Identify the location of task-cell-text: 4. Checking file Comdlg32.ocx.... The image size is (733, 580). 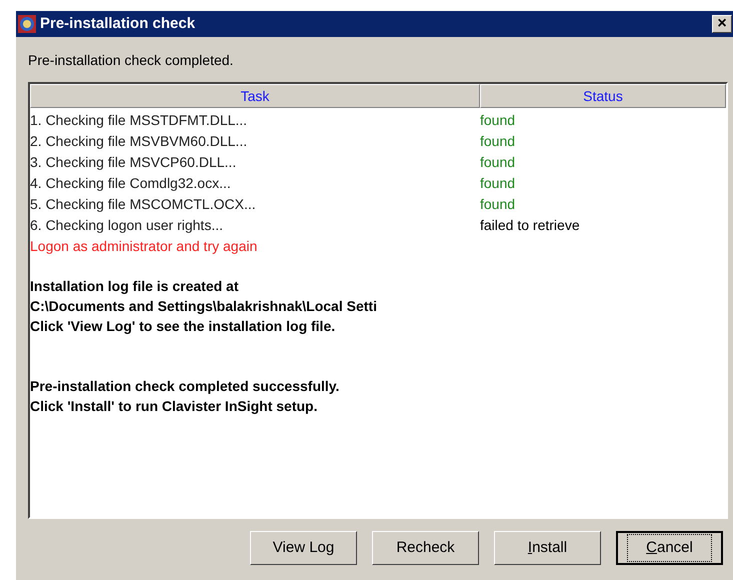
(131, 183).